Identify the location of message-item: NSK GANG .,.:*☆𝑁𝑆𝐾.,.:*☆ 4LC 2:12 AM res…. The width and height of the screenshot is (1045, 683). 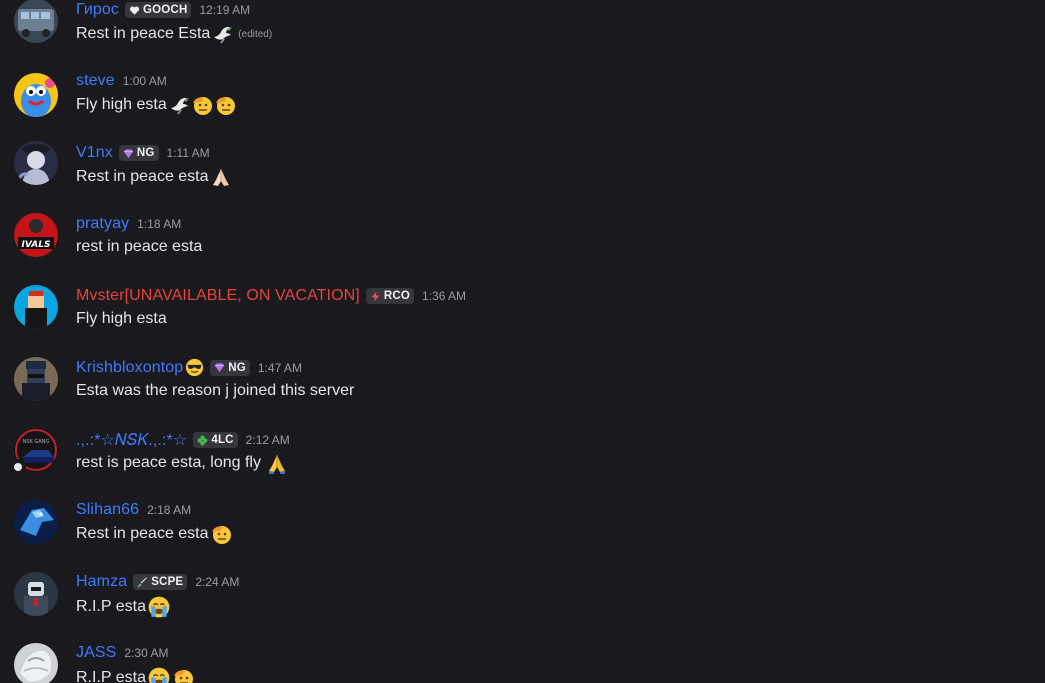
(522, 458).